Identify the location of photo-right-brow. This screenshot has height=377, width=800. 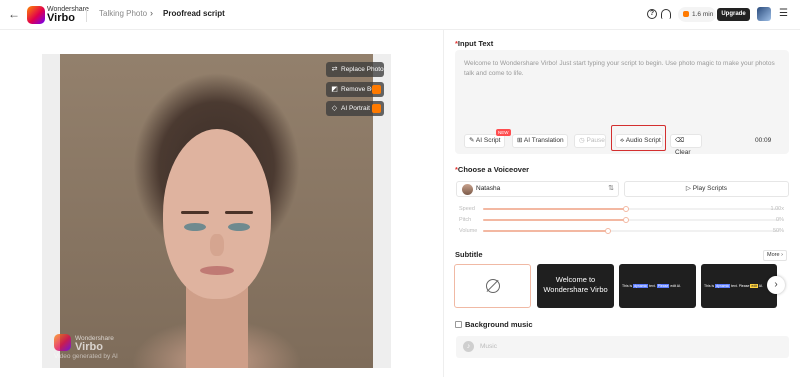
(239, 212).